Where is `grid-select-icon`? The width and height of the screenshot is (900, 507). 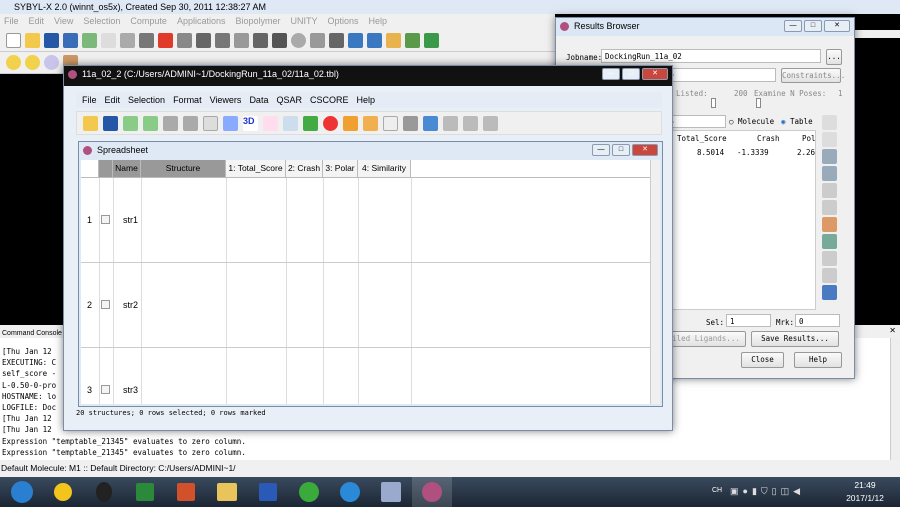
grid-select-icon is located at coordinates (230, 123).